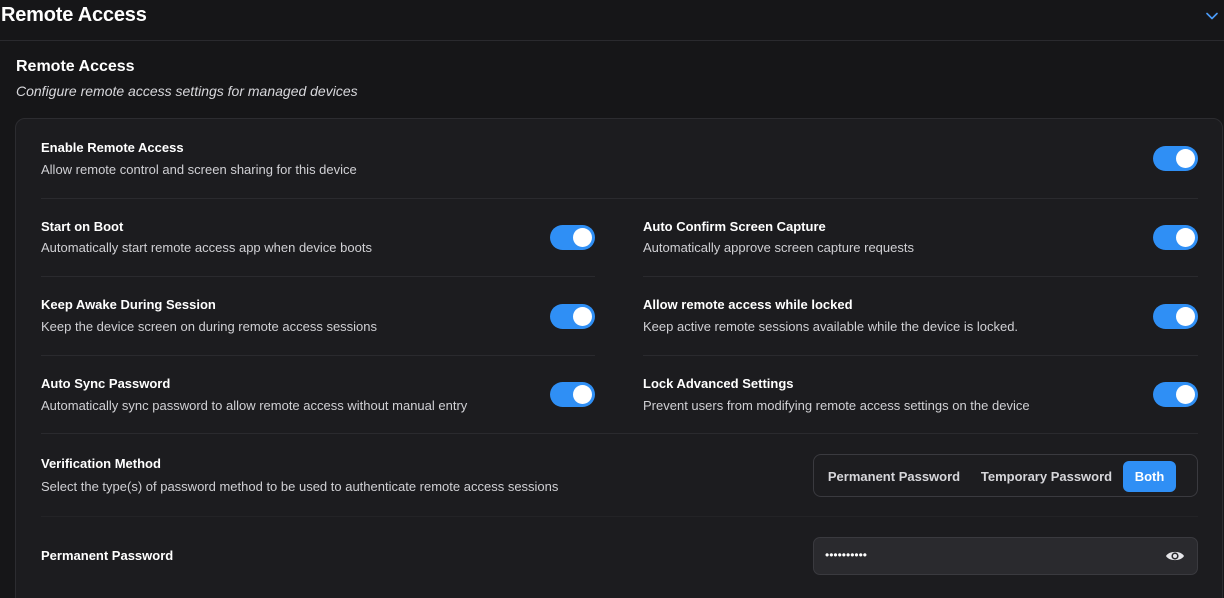 Image resolution: width=1224 pixels, height=598 pixels. Describe the element at coordinates (1149, 476) in the screenshot. I see `option-both: Both` at that location.